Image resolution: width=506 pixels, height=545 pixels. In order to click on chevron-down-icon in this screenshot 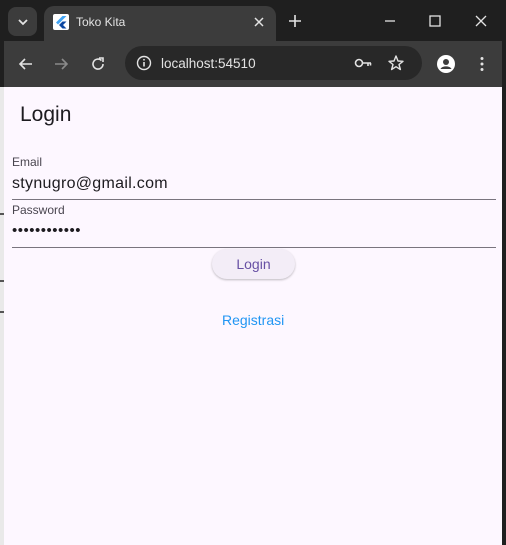, I will do `click(22, 21)`.